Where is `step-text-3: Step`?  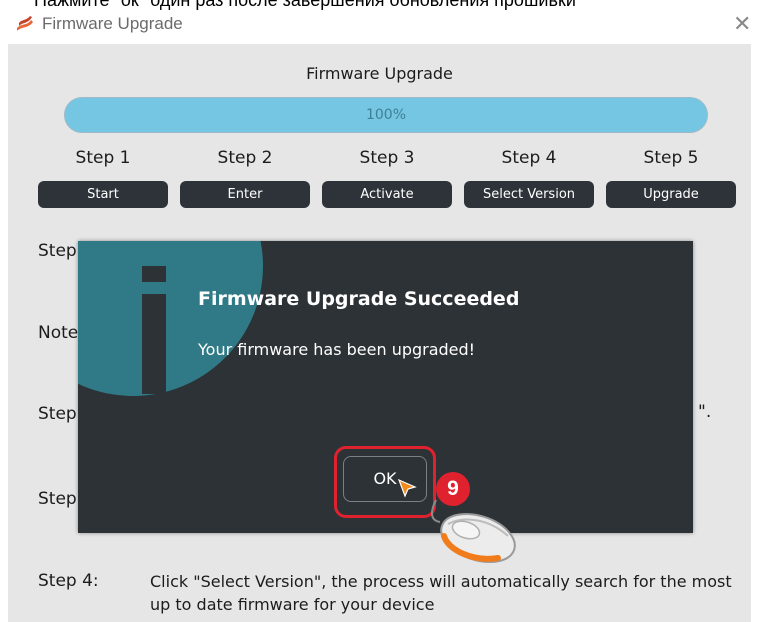
step-text-3: Step is located at coordinates (57, 499).